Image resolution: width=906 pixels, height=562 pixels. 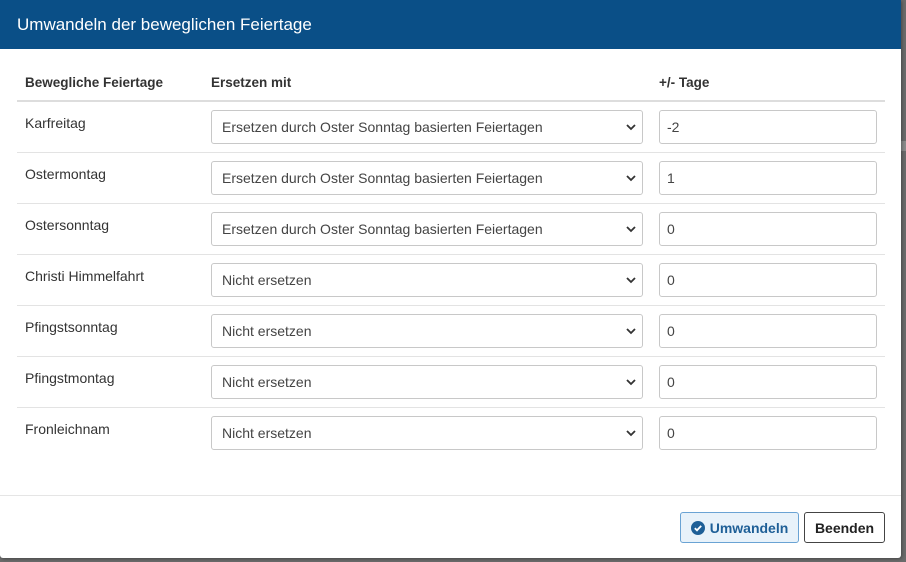 I want to click on holiday-name: Ostersonntag, so click(x=67, y=225).